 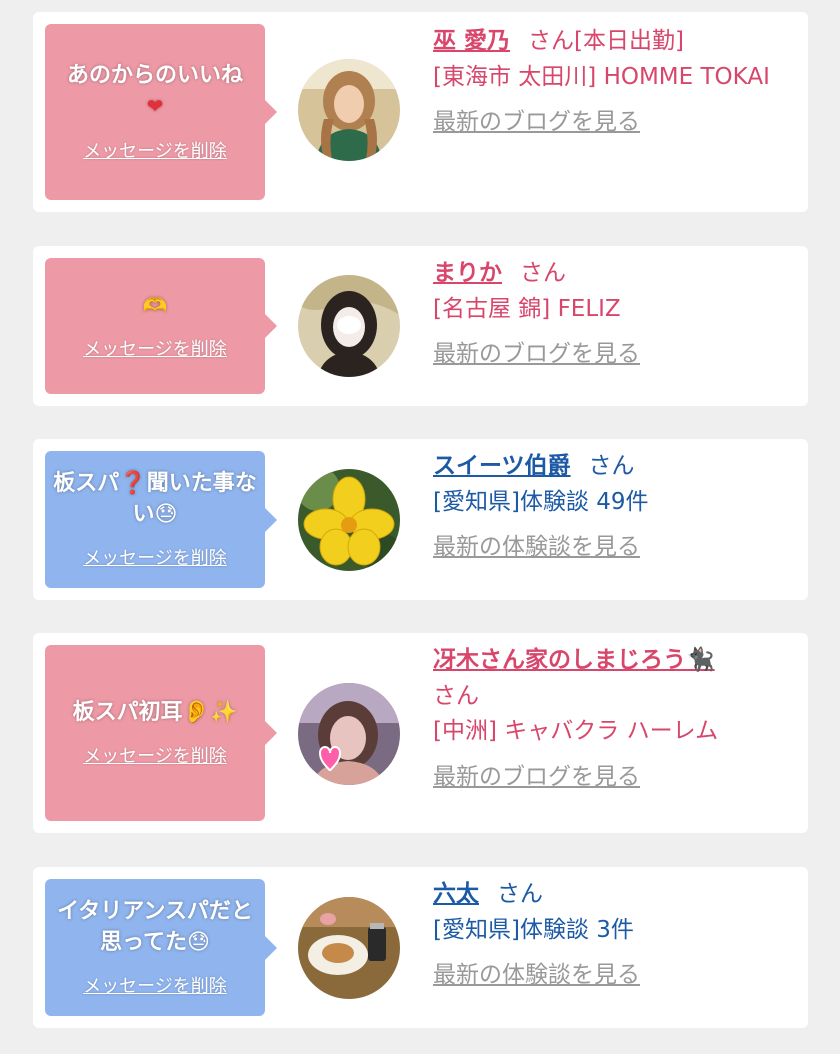 What do you see at coordinates (601, 76) in the screenshot?
I see `shop-detail: [東海市 太田川] HOMME TOKAI` at bounding box center [601, 76].